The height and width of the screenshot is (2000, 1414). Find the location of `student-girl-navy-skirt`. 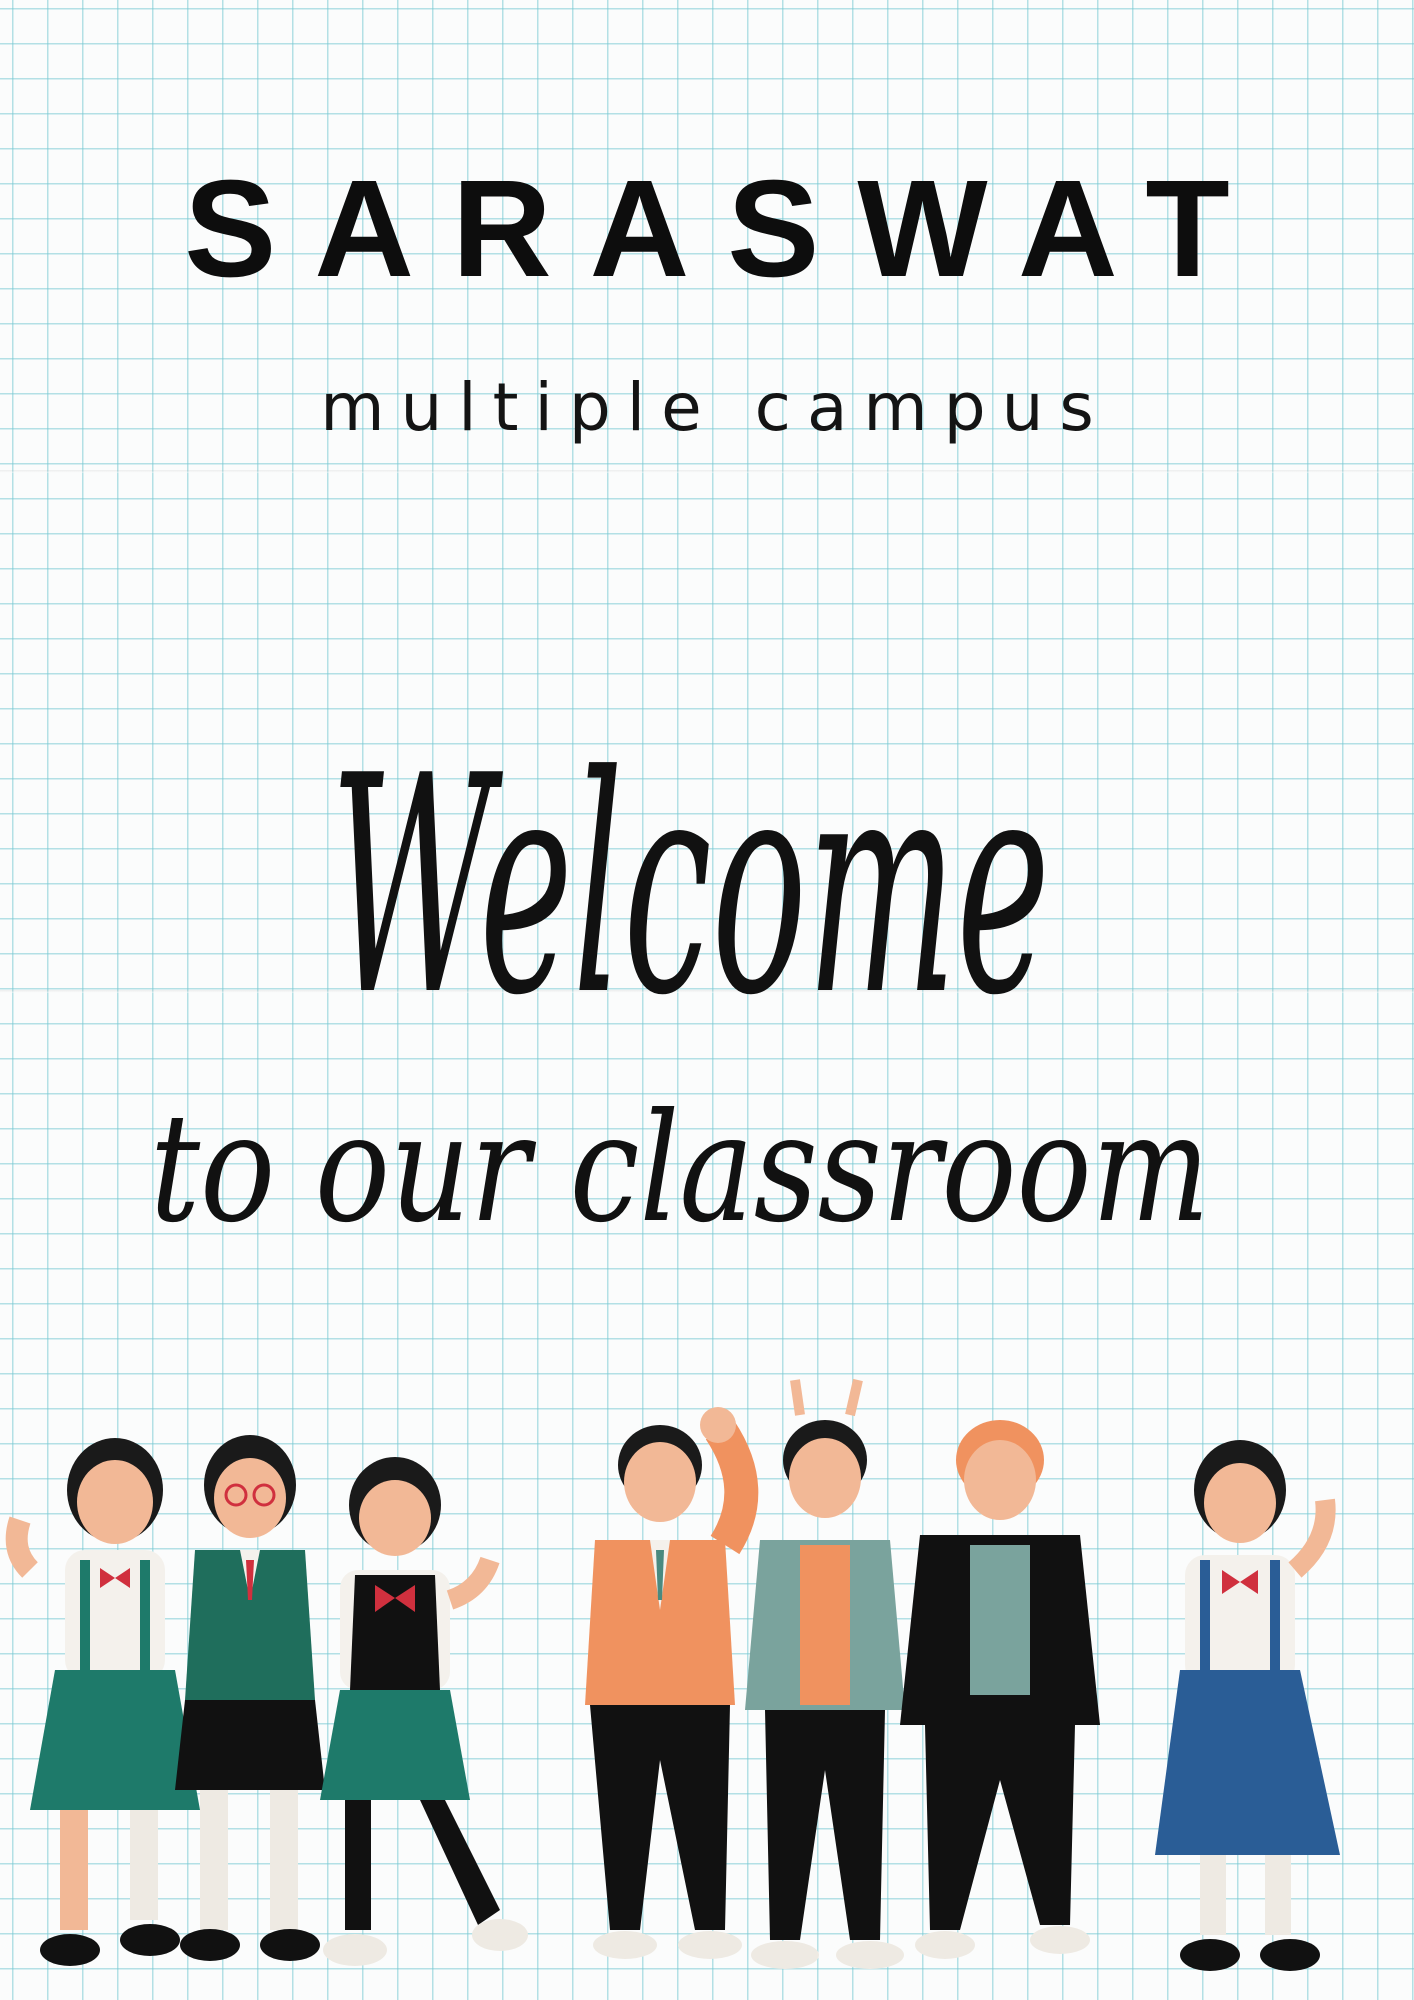

student-girl-navy-skirt is located at coordinates (1247, 1705).